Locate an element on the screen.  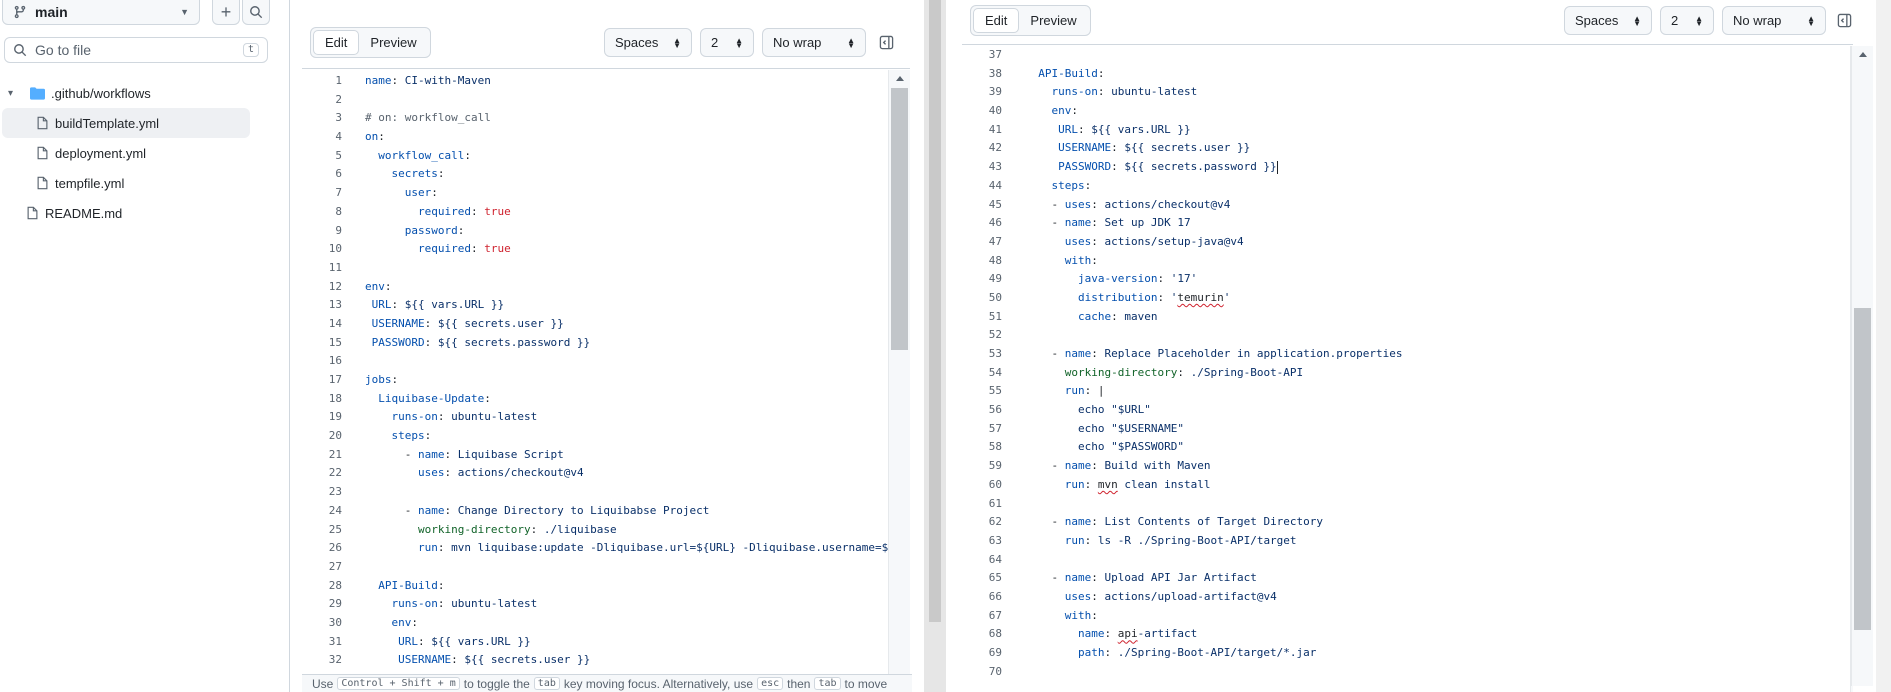
code-token: Set up JDK 17 is located at coordinates (1147, 223).